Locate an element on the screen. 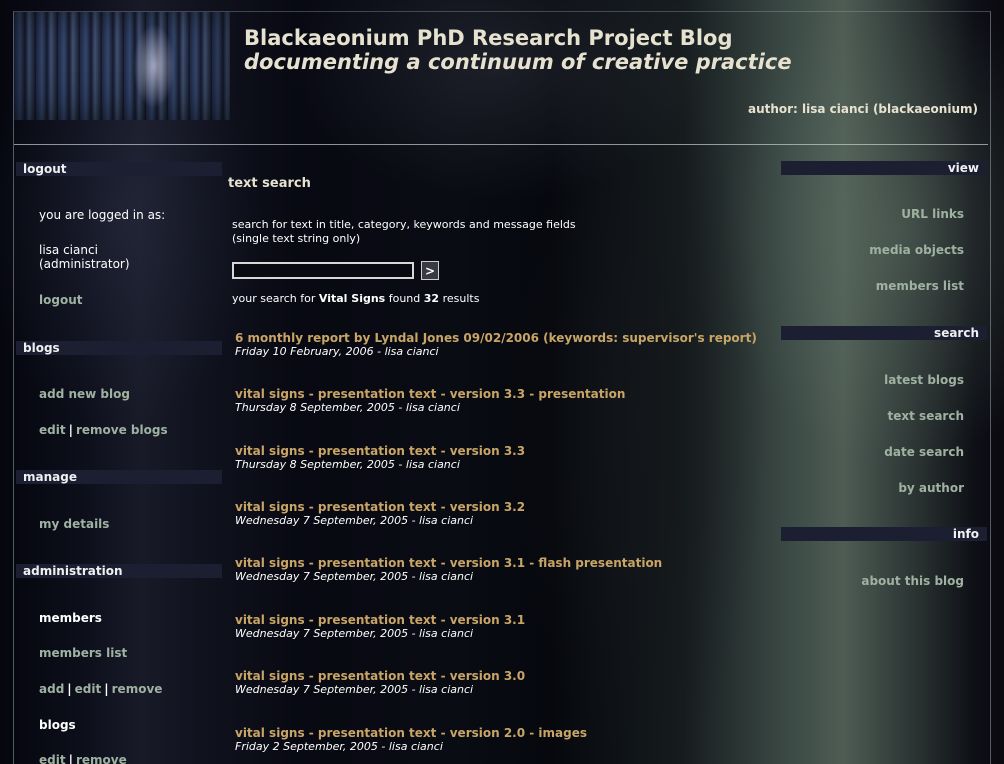 This screenshot has width=1004, height=764. add-new-blog-link: add new blog is located at coordinates (84, 394).